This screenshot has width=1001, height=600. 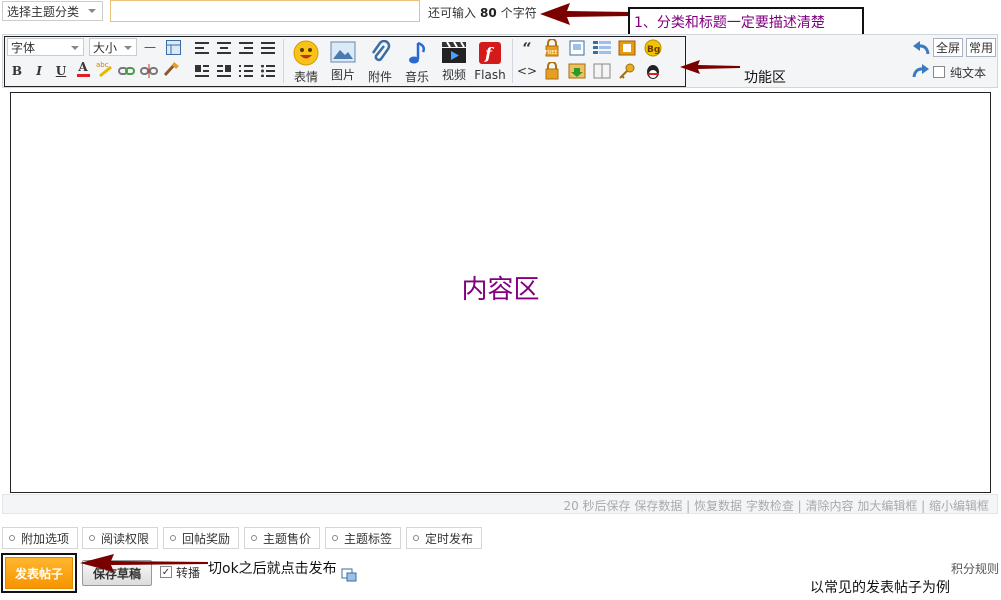 I want to click on download-button, so click(x=577, y=71).